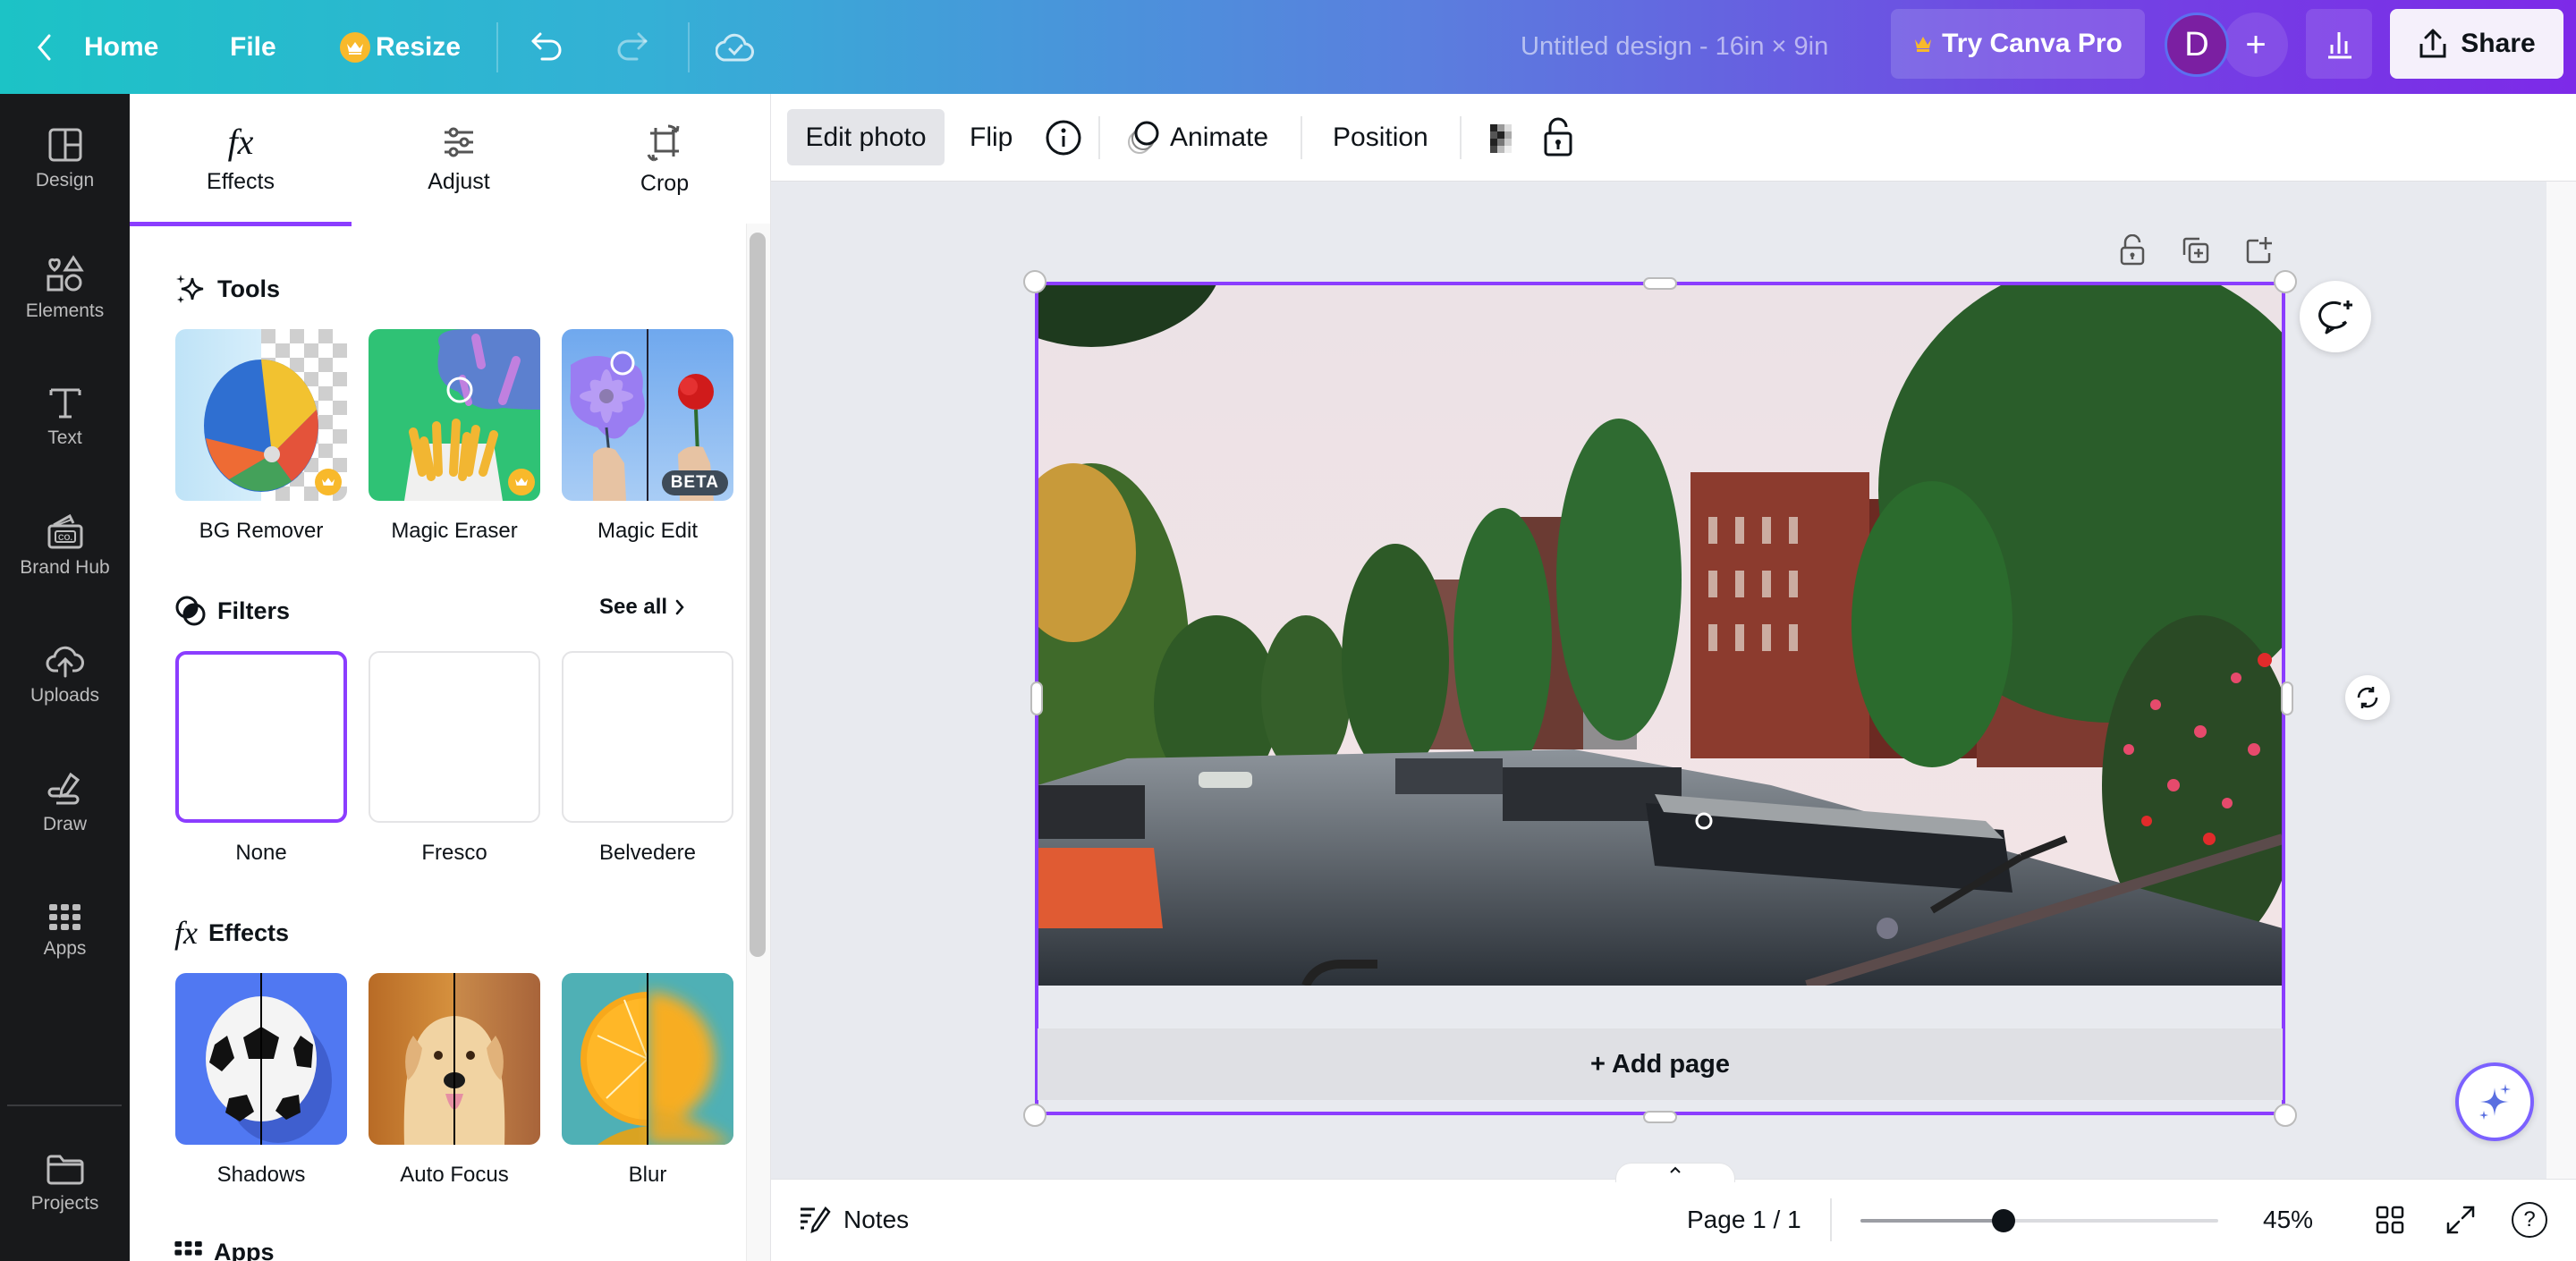  What do you see at coordinates (1673, 138) in the screenshot?
I see `context-toolbar: Edit photo Flip Animate Position` at bounding box center [1673, 138].